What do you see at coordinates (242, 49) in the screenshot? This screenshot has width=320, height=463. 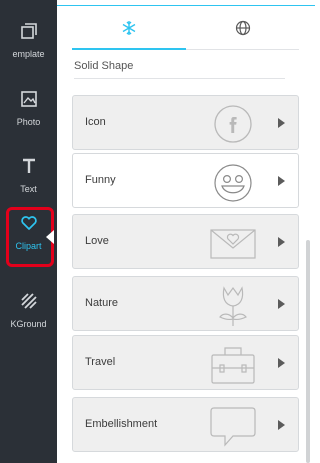 I see `tab-divider` at bounding box center [242, 49].